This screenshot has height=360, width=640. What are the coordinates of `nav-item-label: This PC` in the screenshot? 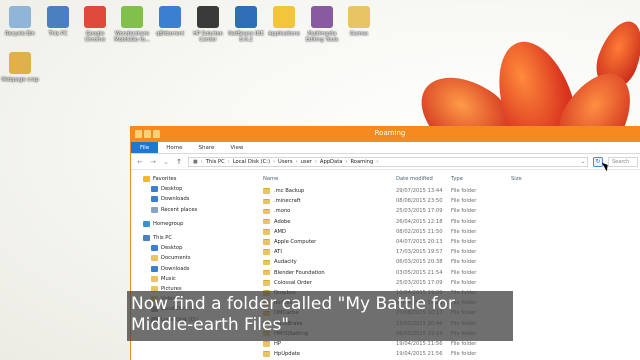 It's located at (162, 238).